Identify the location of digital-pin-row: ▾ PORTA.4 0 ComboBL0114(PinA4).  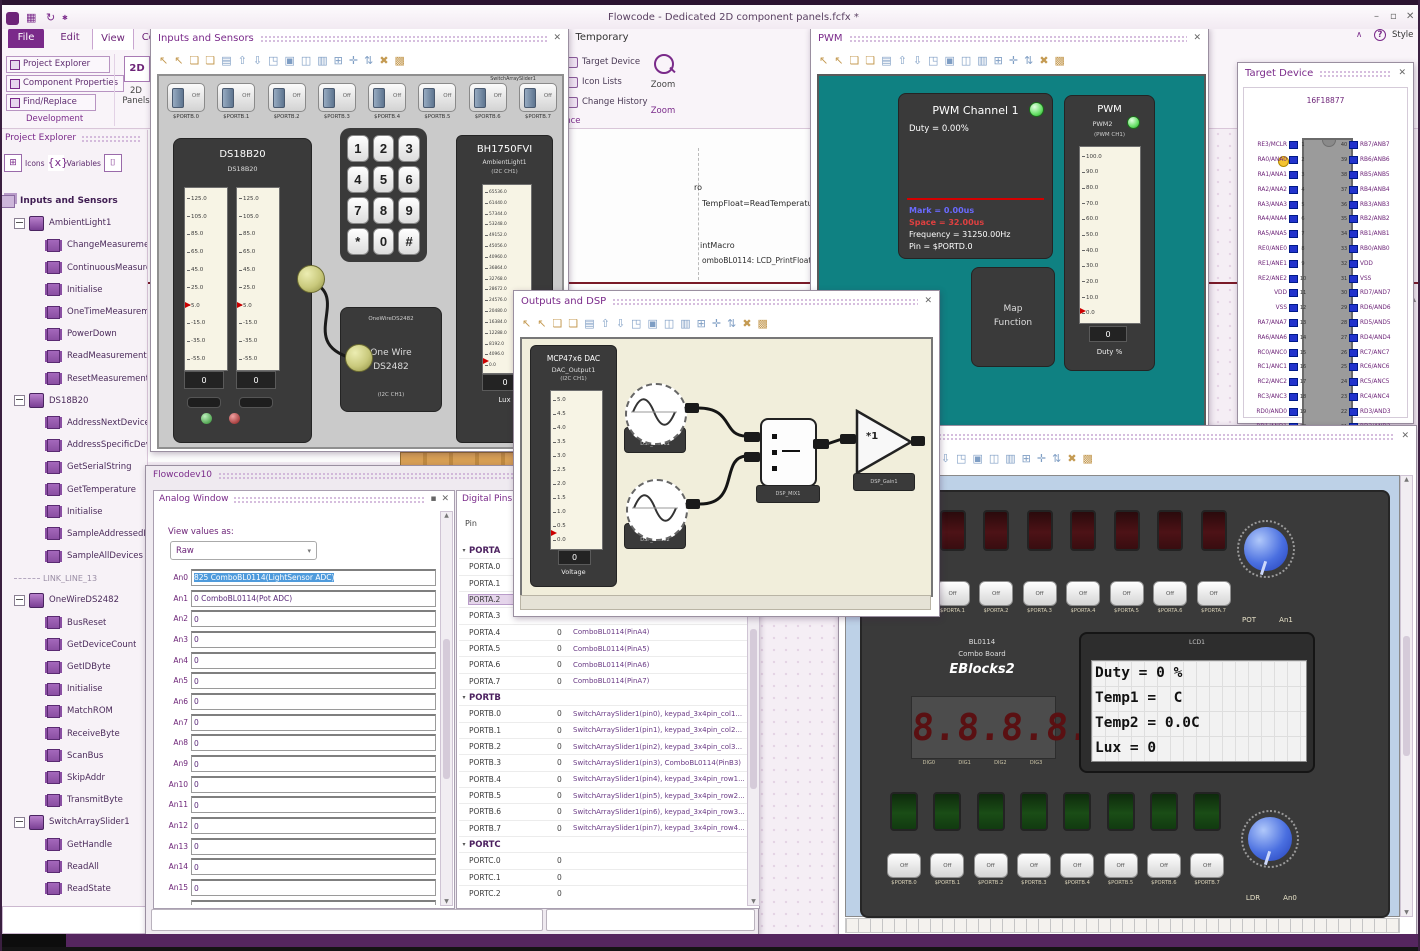
(603, 633).